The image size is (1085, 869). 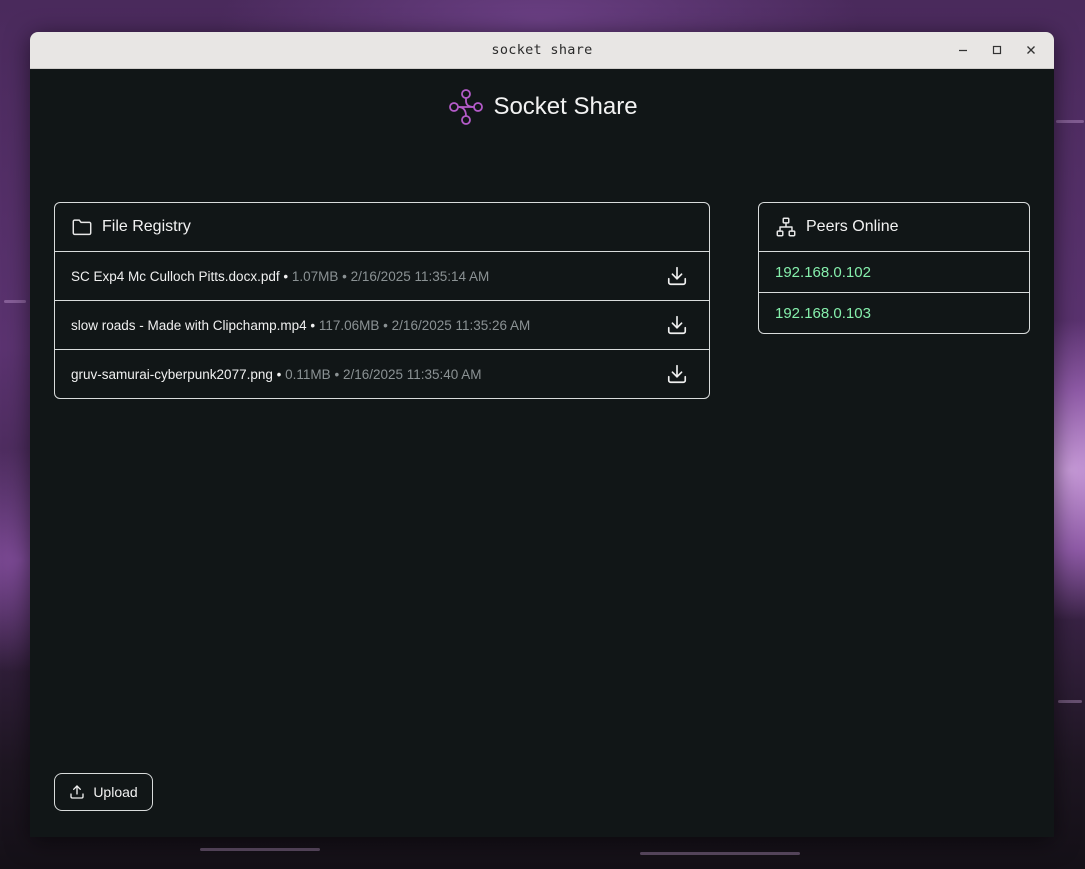 I want to click on minimize-icon, so click(x=963, y=50).